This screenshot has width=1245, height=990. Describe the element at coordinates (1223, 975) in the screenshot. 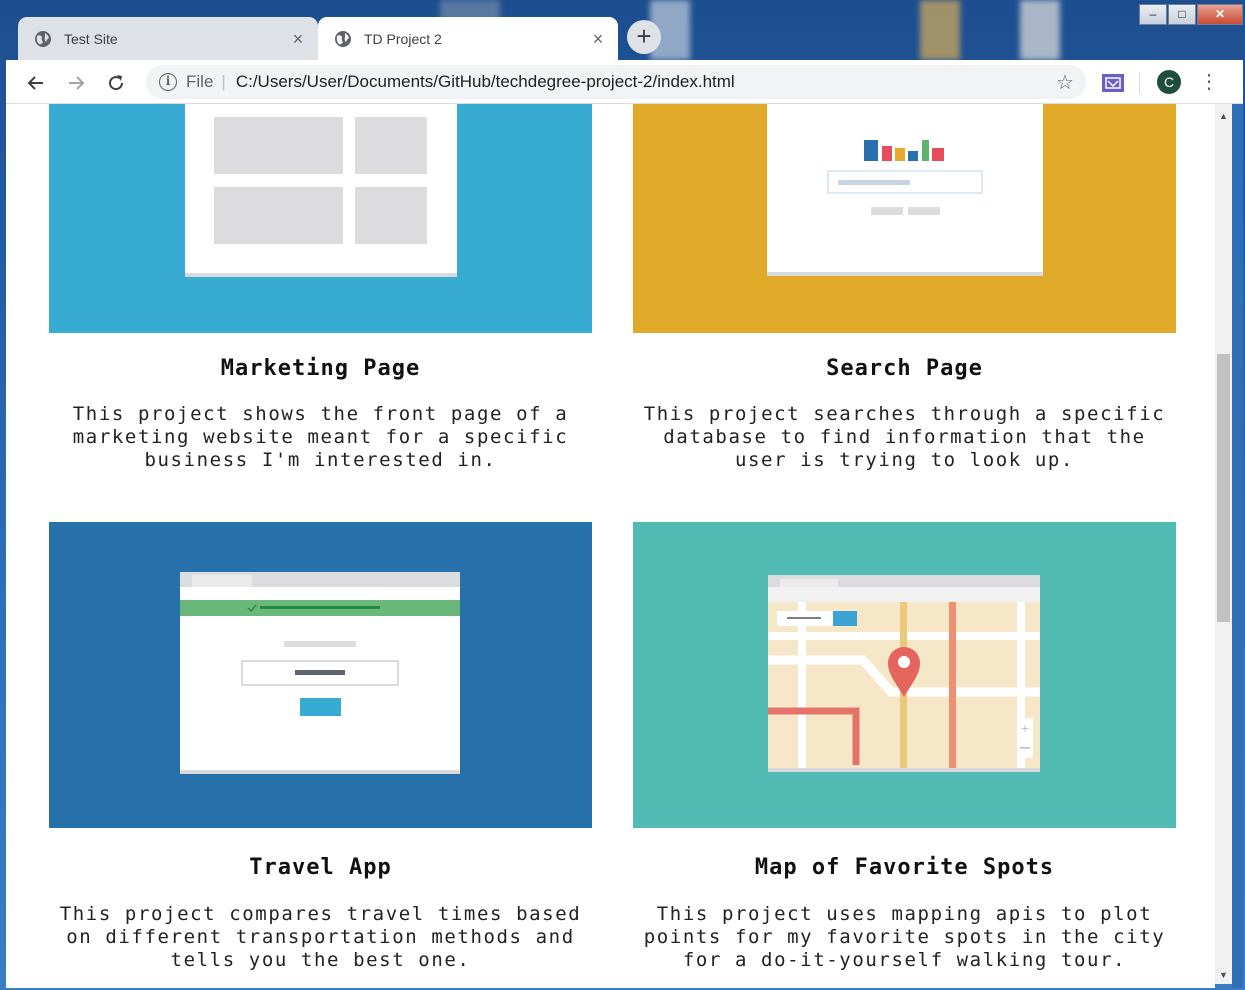

I see `scroll-down-arrow: ▼` at that location.